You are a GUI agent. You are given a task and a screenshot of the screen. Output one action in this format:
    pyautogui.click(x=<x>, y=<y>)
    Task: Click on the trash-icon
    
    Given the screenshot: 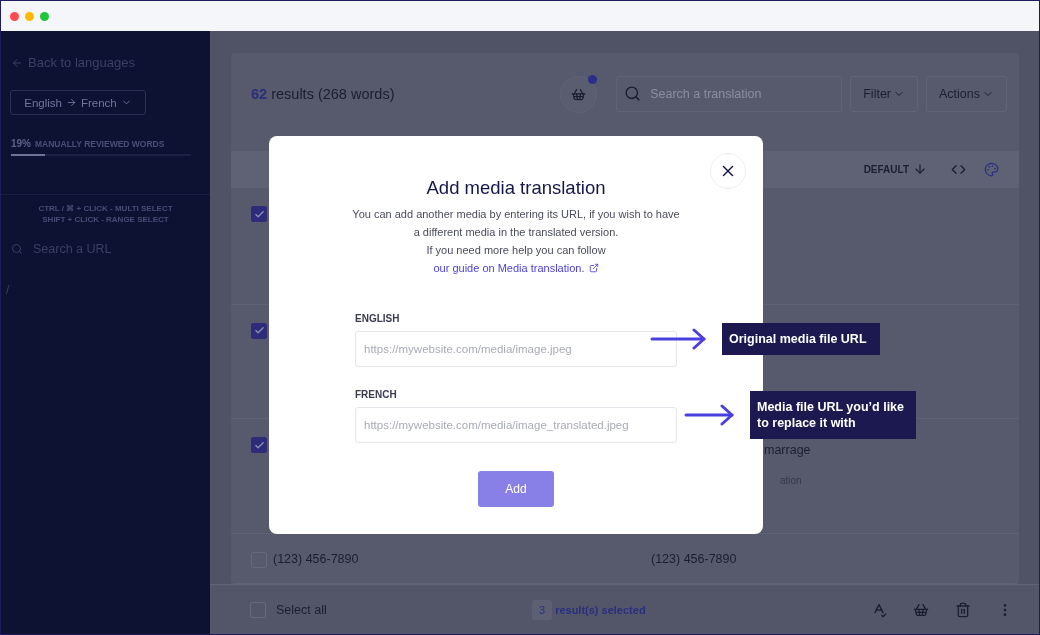 What is the action you would take?
    pyautogui.click(x=963, y=609)
    